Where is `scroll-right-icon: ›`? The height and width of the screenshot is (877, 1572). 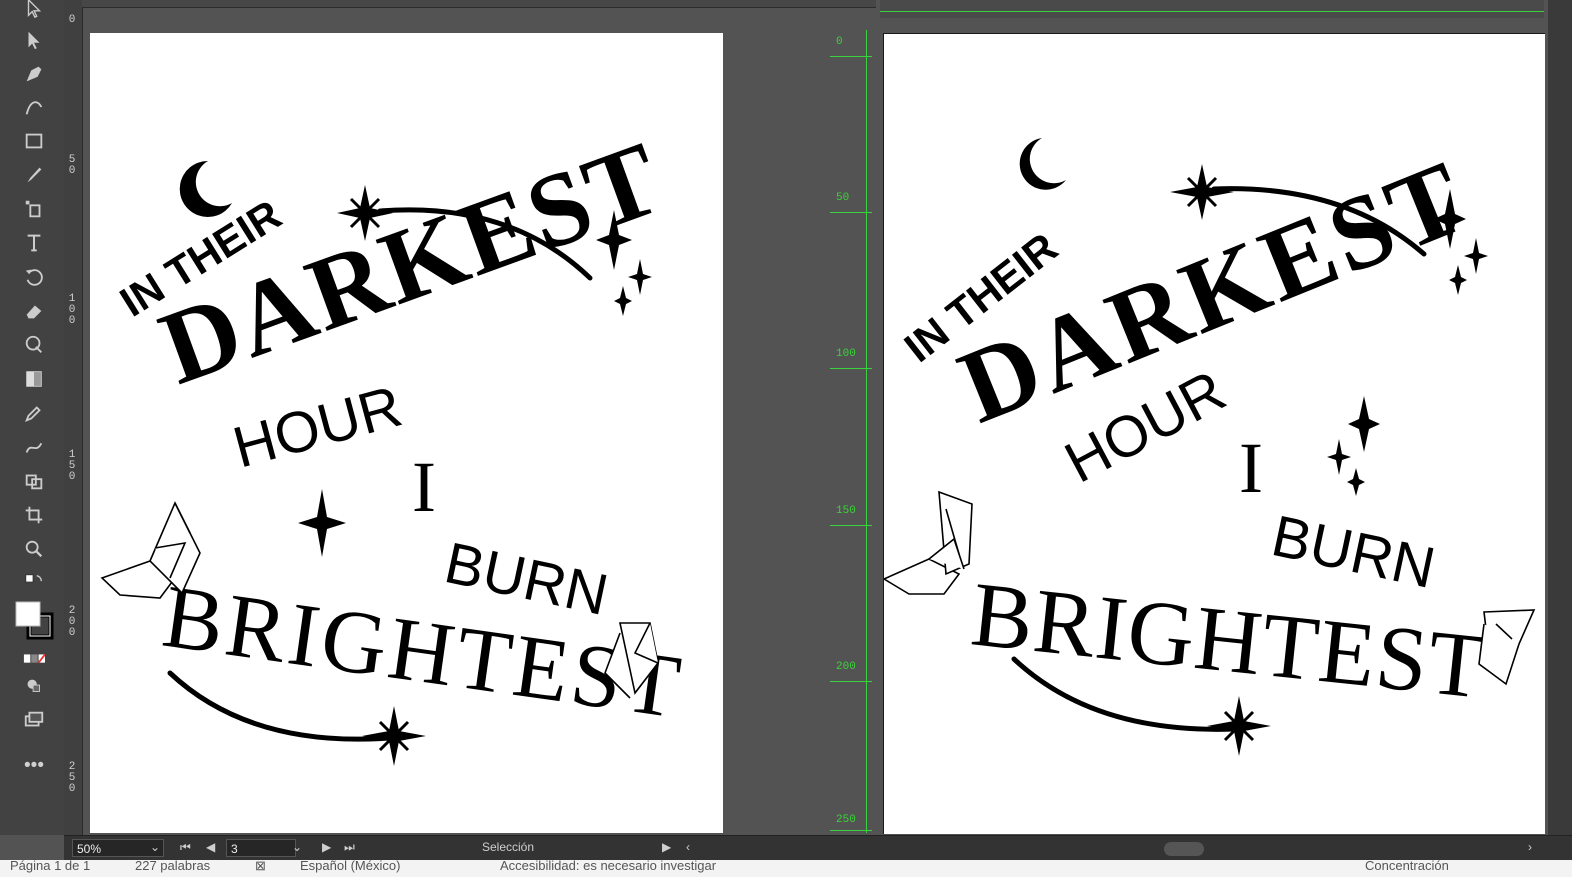
scroll-right-icon: › is located at coordinates (1530, 847).